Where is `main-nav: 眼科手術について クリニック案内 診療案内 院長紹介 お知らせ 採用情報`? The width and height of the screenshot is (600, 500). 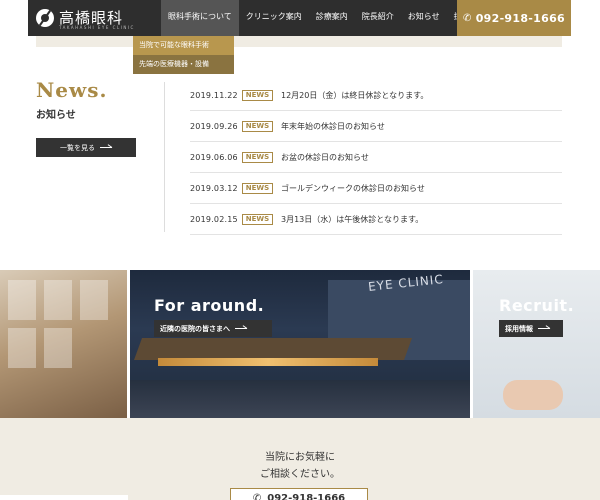
main-nav: 眼科手術について クリニック案内 診療案内 院長紹介 お知らせ 採用情報 is located at coordinates (327, 18).